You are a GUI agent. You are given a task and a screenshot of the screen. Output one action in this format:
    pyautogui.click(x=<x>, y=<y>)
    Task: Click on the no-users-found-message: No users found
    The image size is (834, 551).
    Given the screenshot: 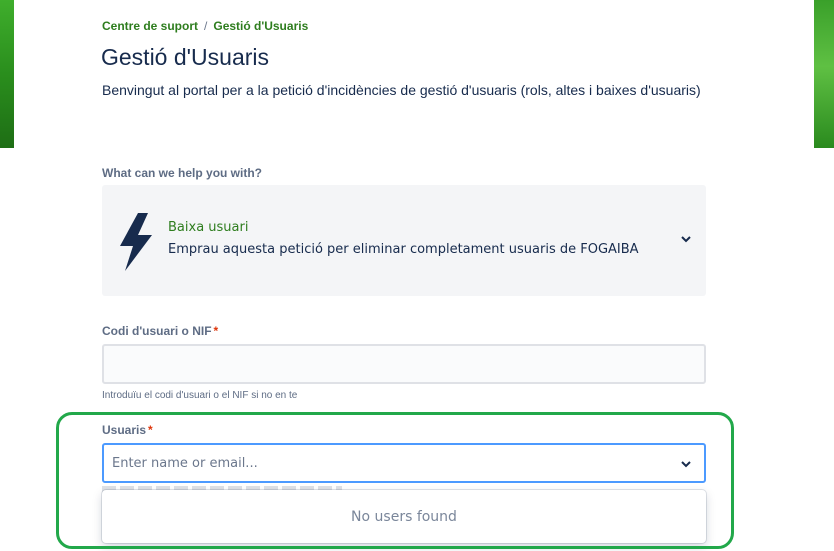 What is the action you would take?
    pyautogui.click(x=404, y=517)
    